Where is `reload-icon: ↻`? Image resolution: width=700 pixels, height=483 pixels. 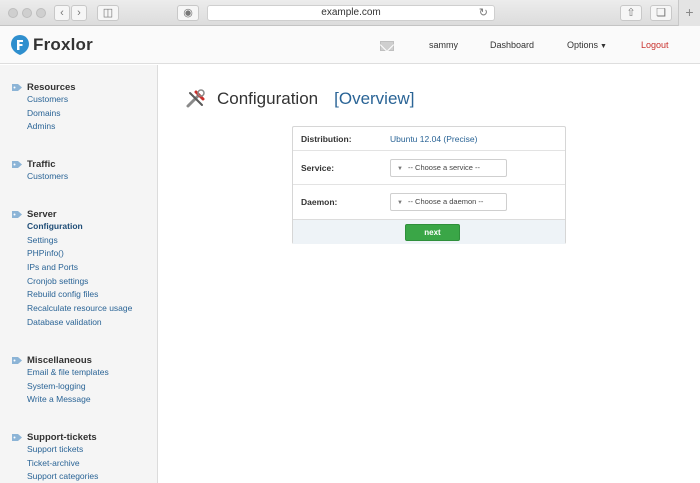 reload-icon: ↻ is located at coordinates (483, 13).